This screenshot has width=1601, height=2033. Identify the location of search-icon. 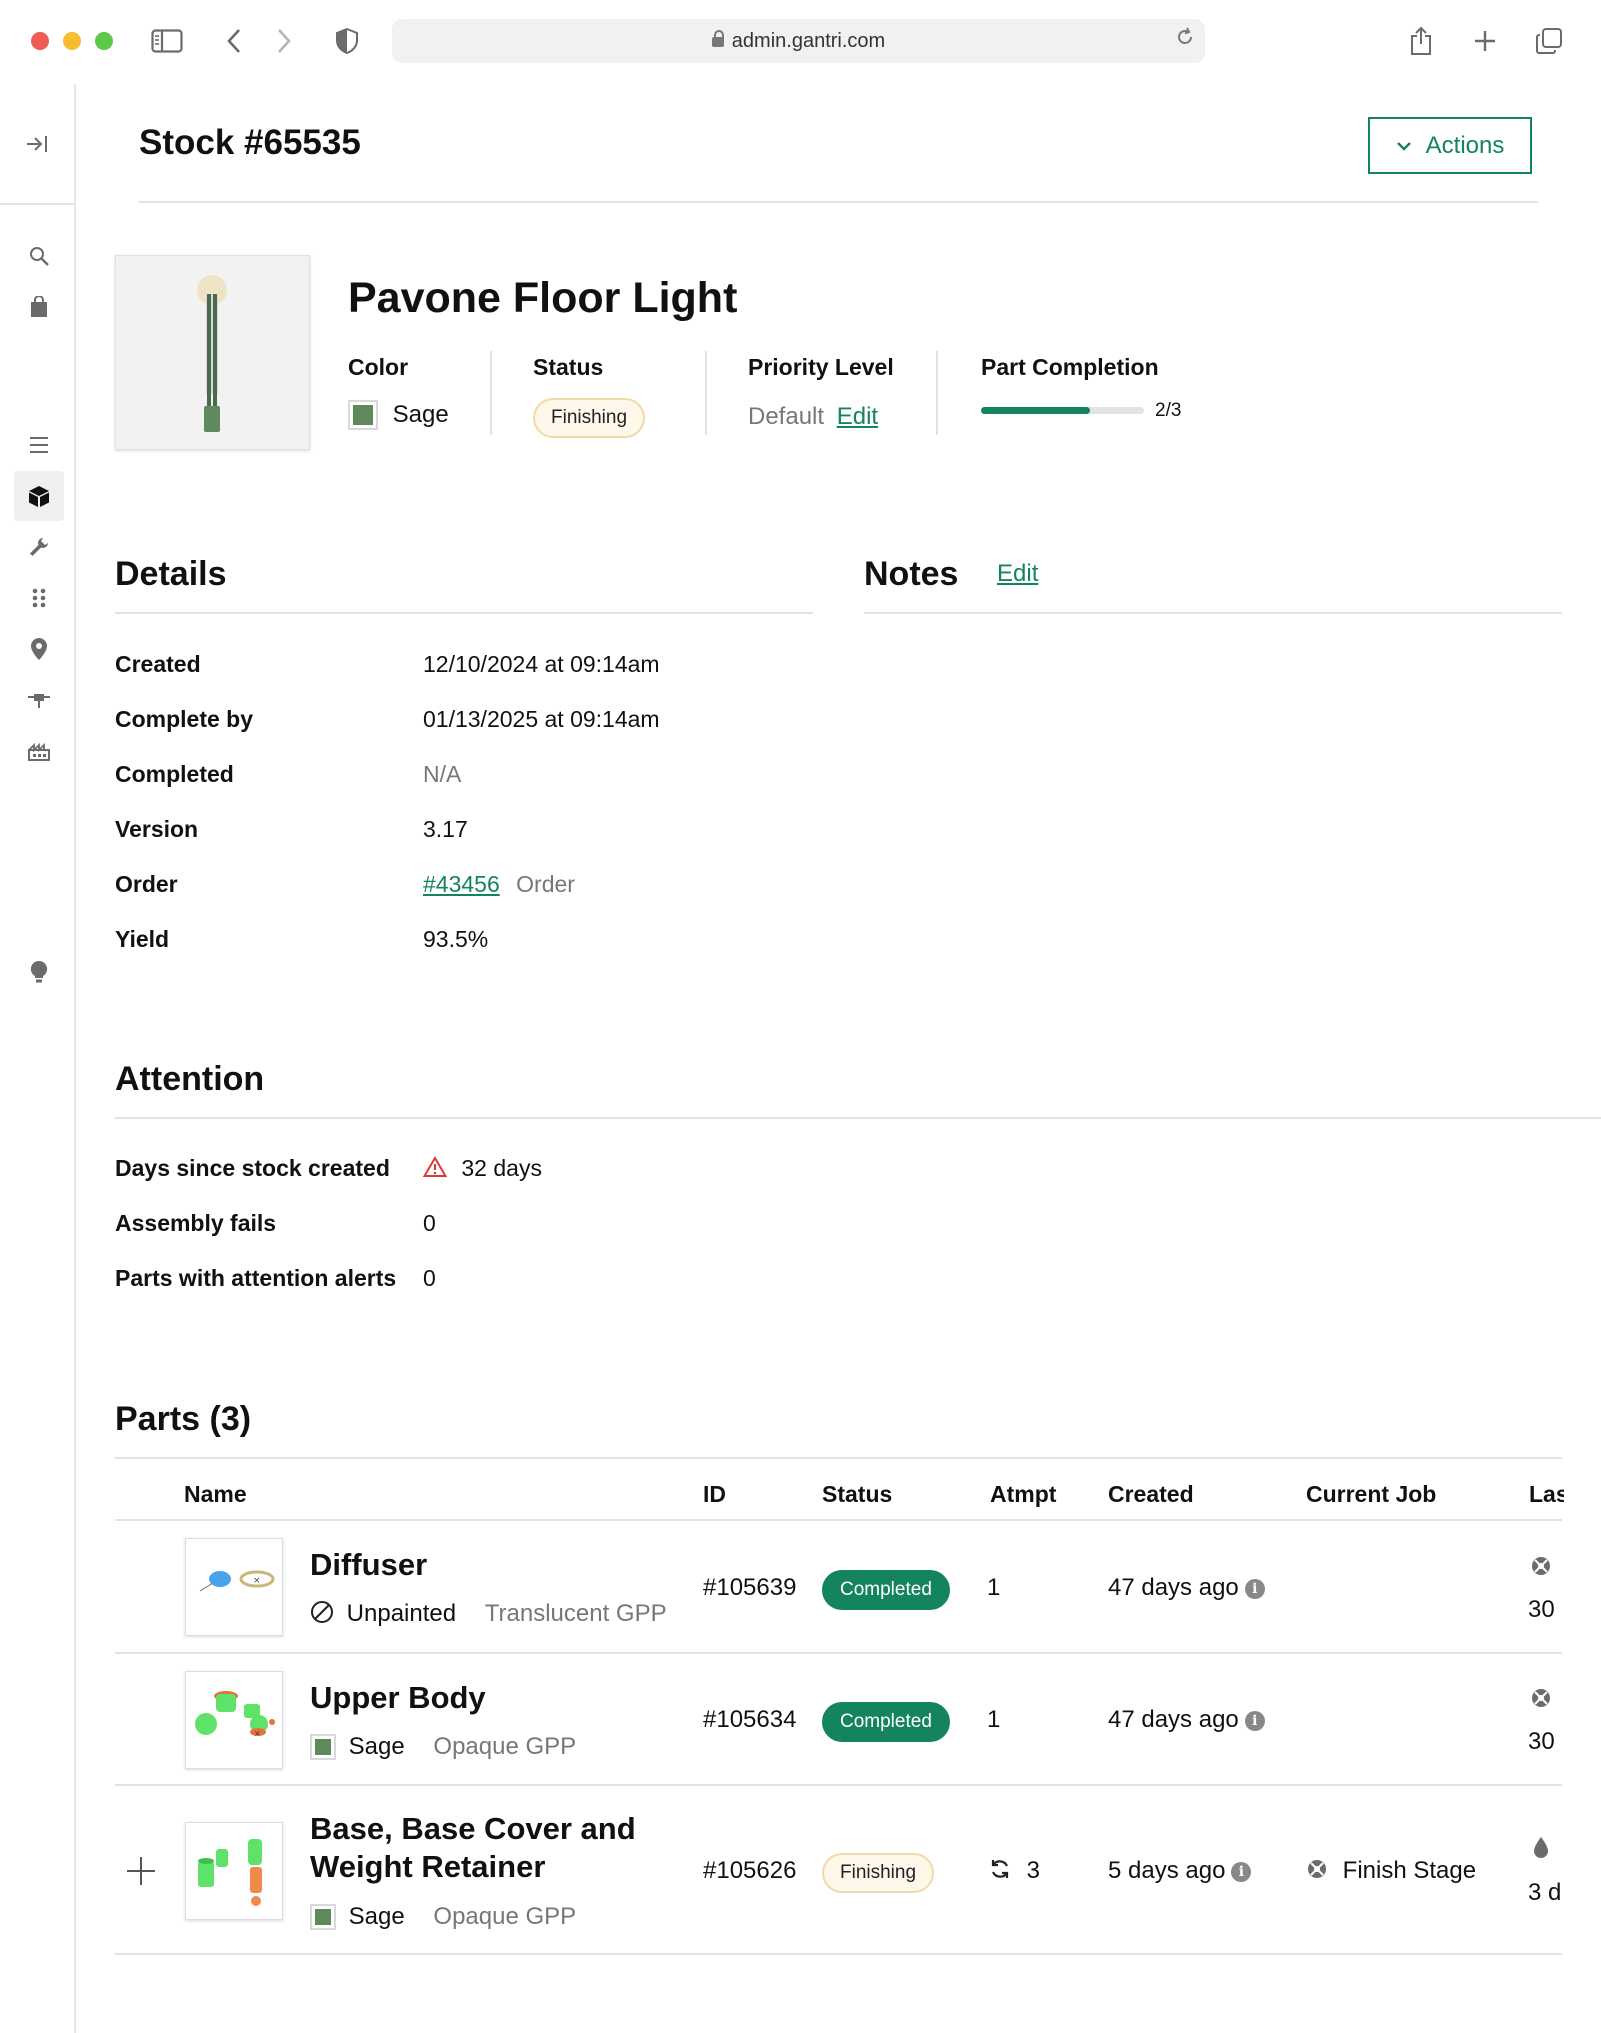
(39, 256).